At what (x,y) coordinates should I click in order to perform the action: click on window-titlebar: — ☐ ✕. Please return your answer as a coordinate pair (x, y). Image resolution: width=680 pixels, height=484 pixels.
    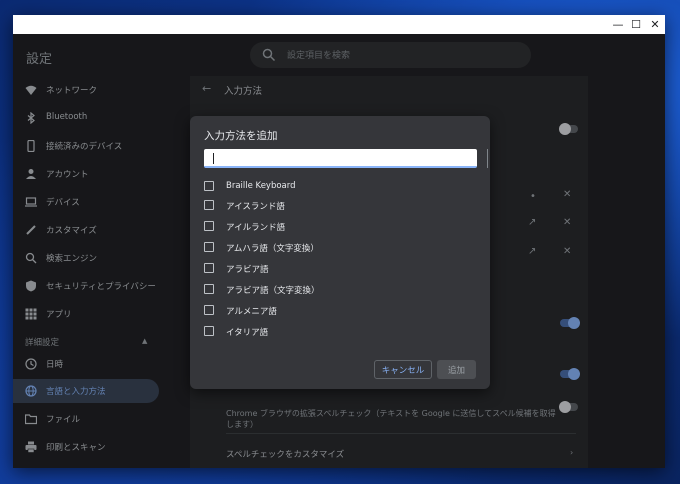
    Looking at the image, I should click on (339, 24).